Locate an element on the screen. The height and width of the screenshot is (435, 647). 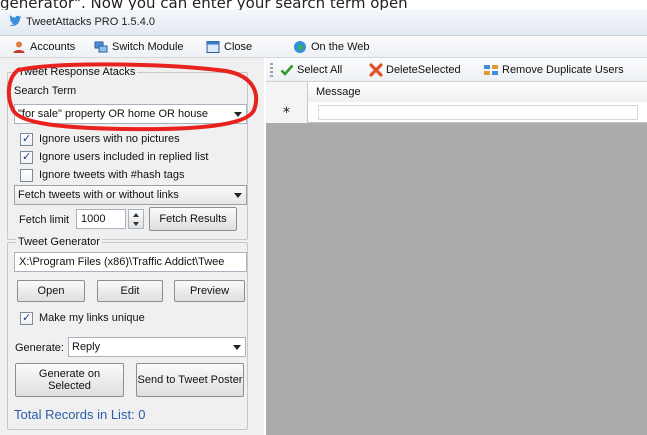
fetch-limit-label: Fetch limit is located at coordinates (44, 220).